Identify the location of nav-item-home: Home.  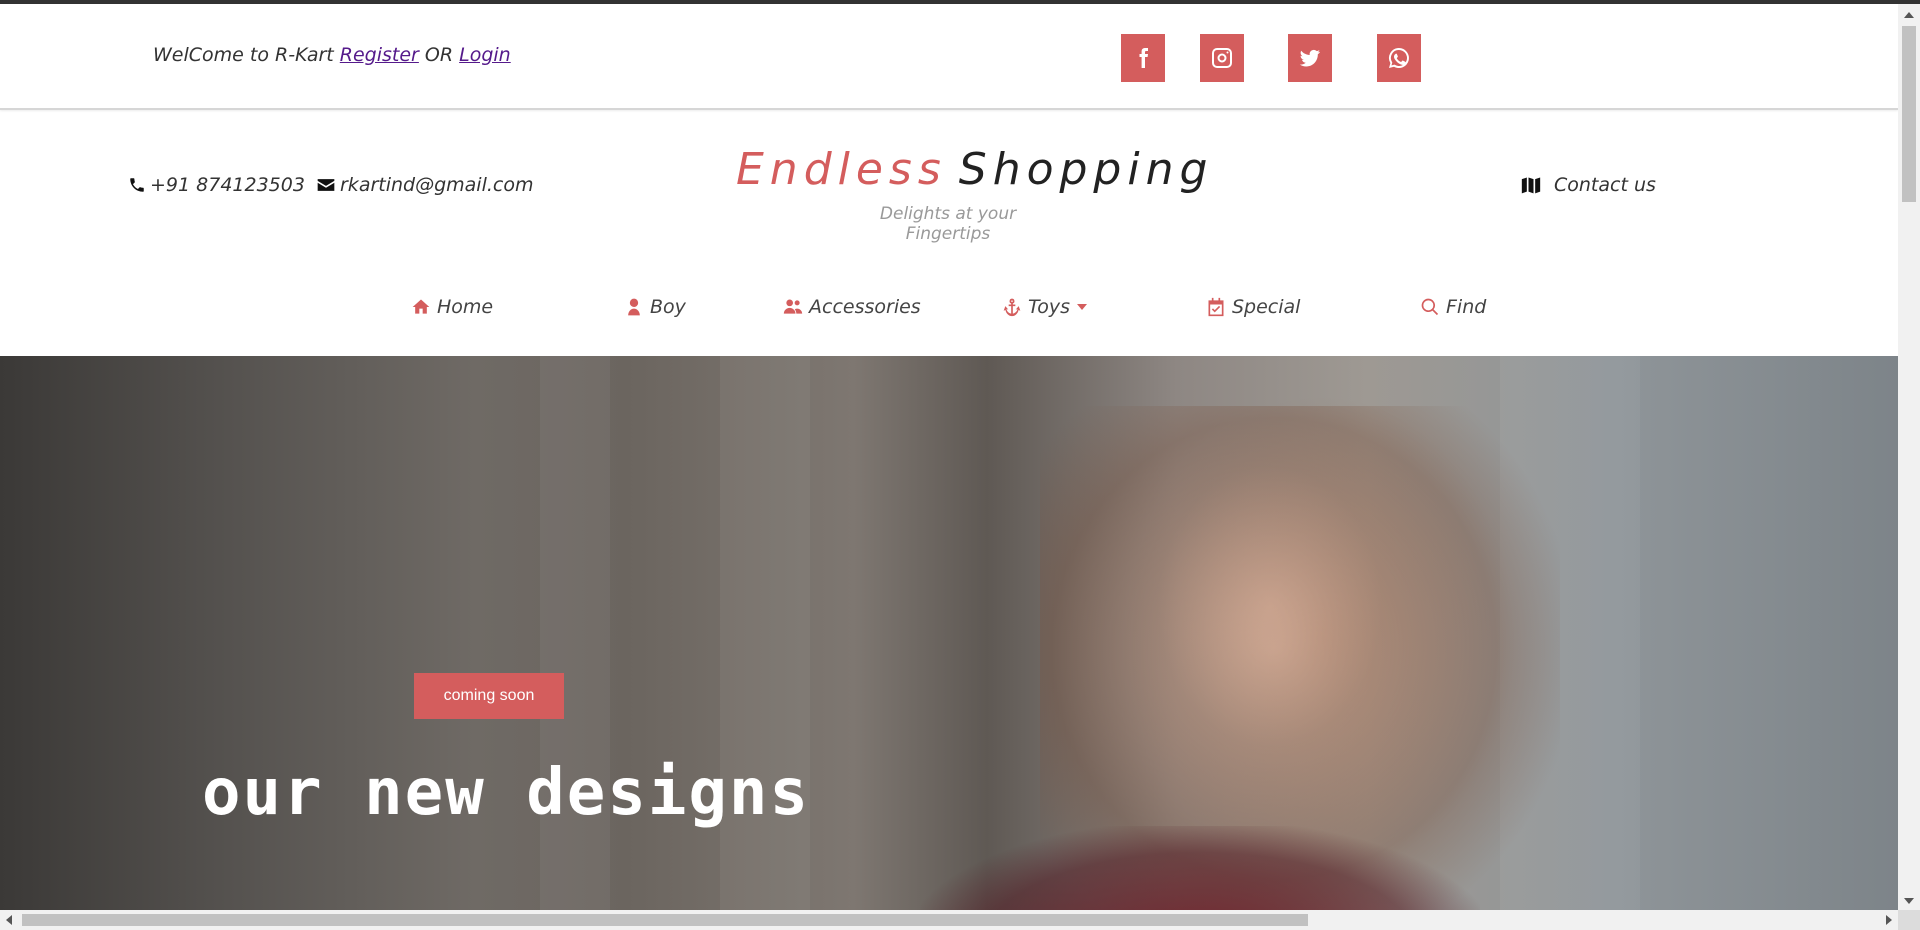
(452, 307).